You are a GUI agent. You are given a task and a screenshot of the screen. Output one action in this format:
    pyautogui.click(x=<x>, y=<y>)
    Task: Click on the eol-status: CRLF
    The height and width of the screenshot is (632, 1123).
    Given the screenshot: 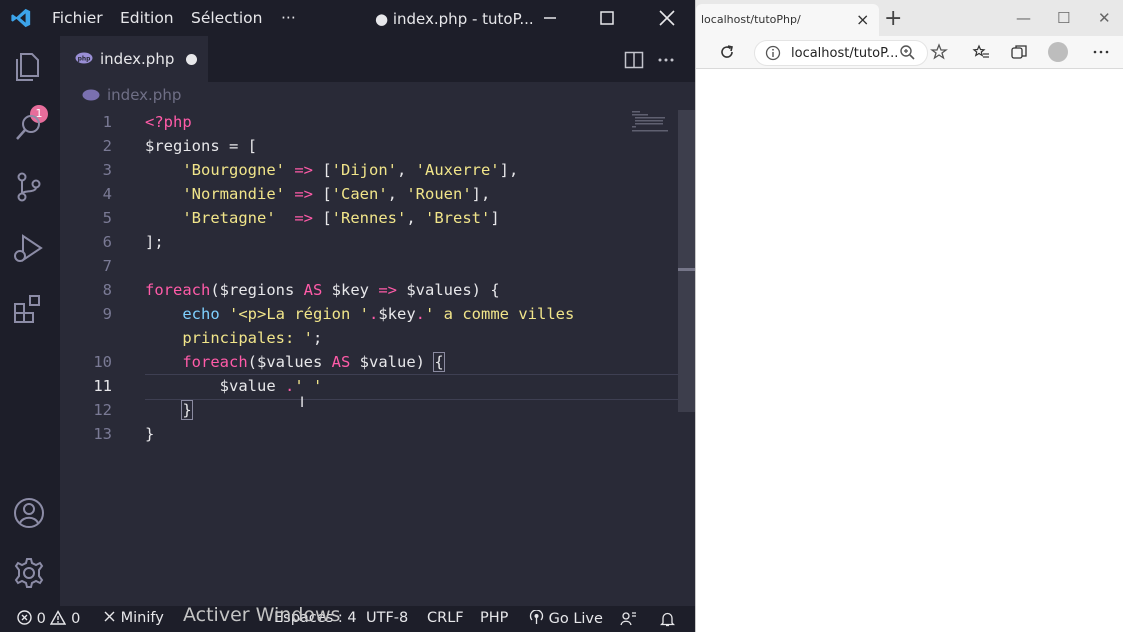 What is the action you would take?
    pyautogui.click(x=445, y=618)
    